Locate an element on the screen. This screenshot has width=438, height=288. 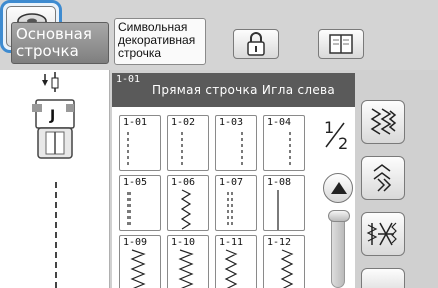
page-total: 2 is located at coordinates (343, 143).